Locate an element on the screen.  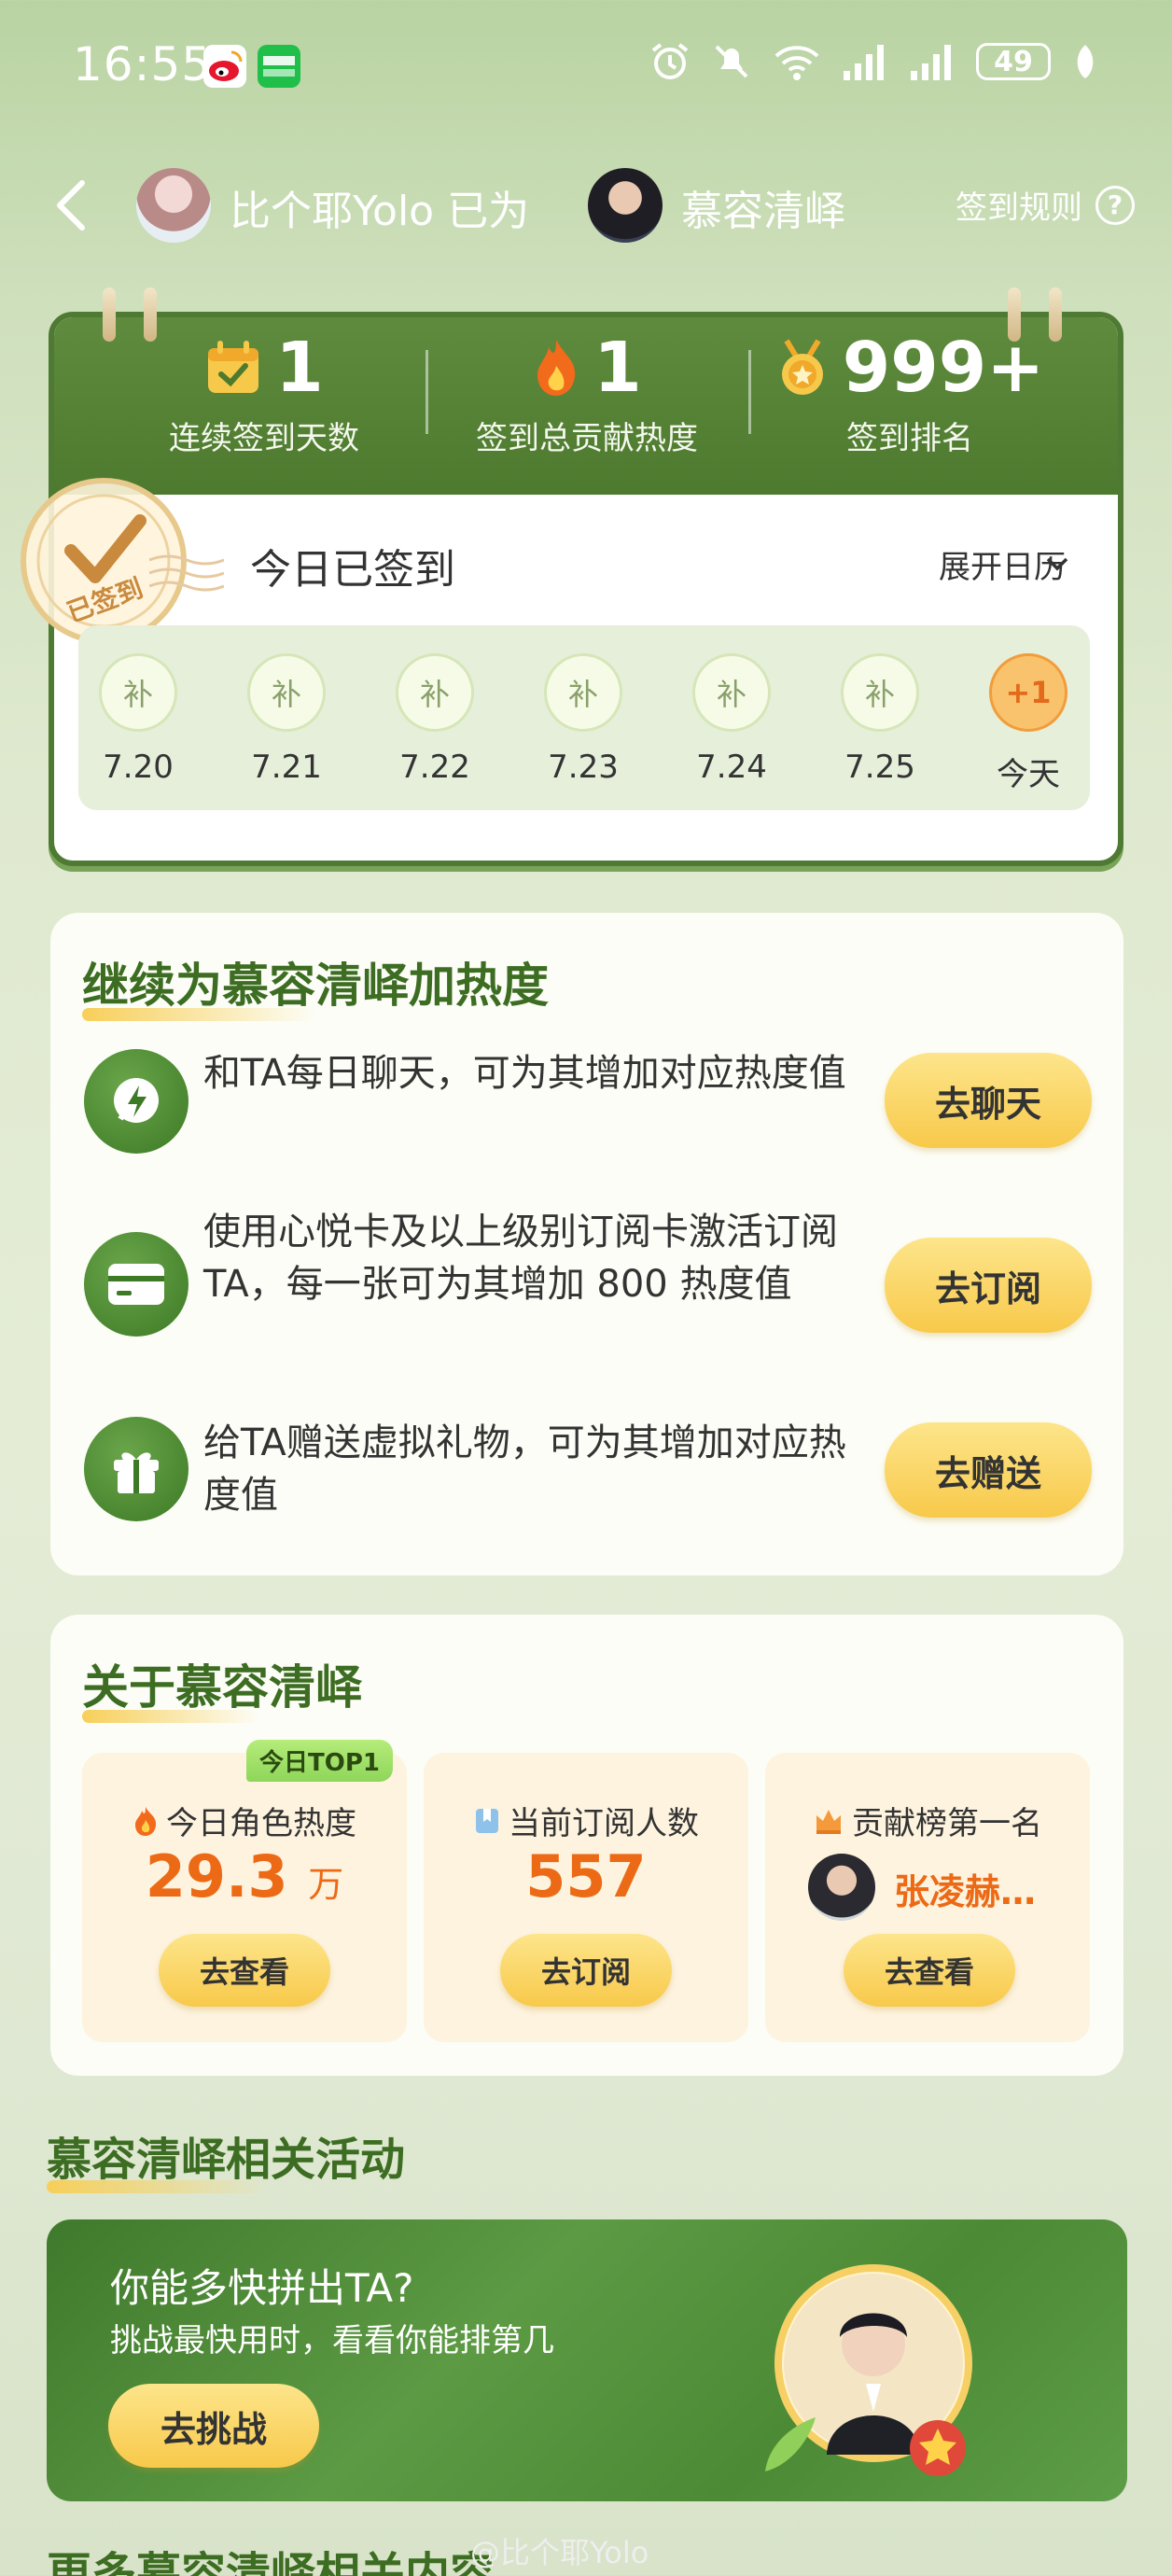
boost-section-title: 继续为慕容清峄加热度 is located at coordinates (315, 984).